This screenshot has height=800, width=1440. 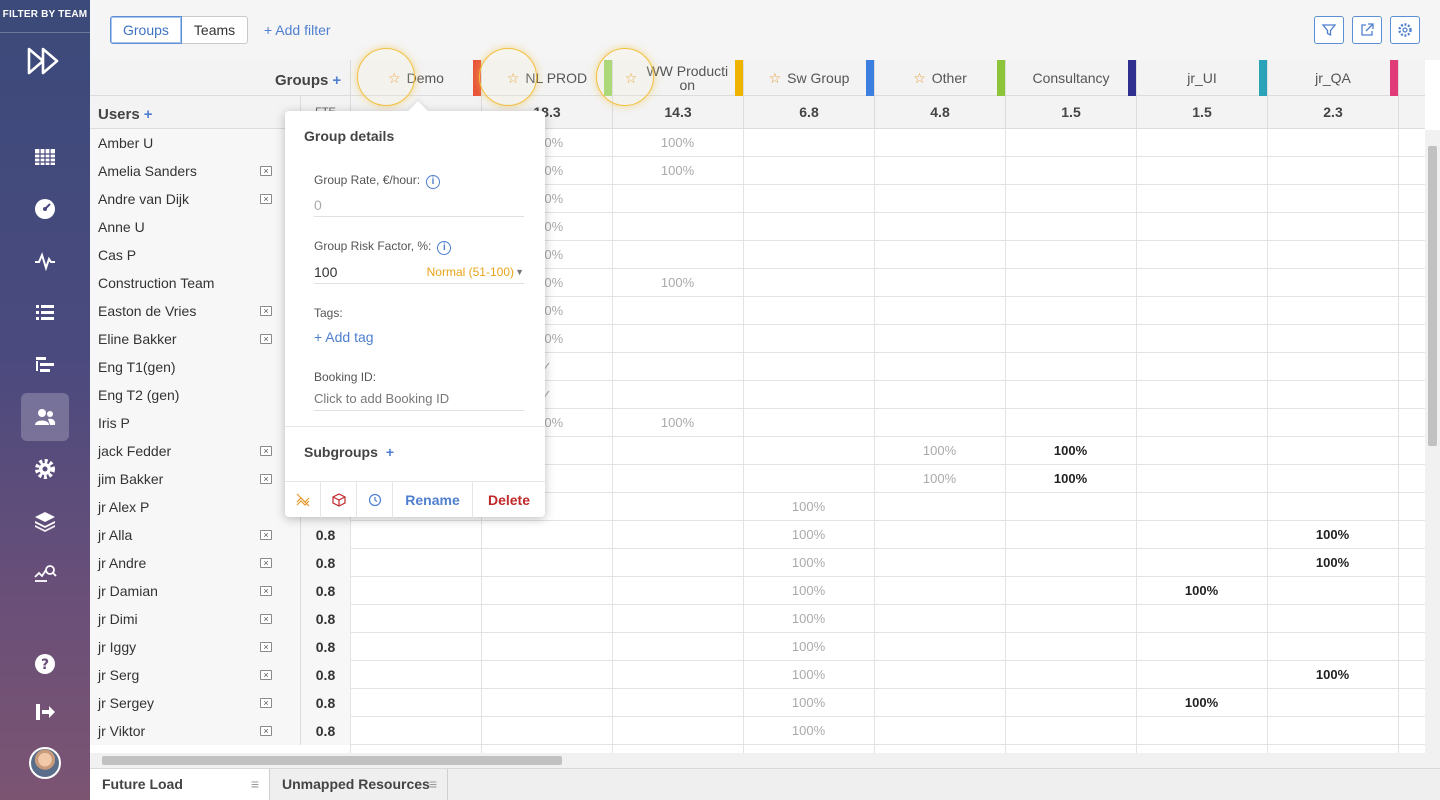 I want to click on export-button, so click(x=1367, y=30).